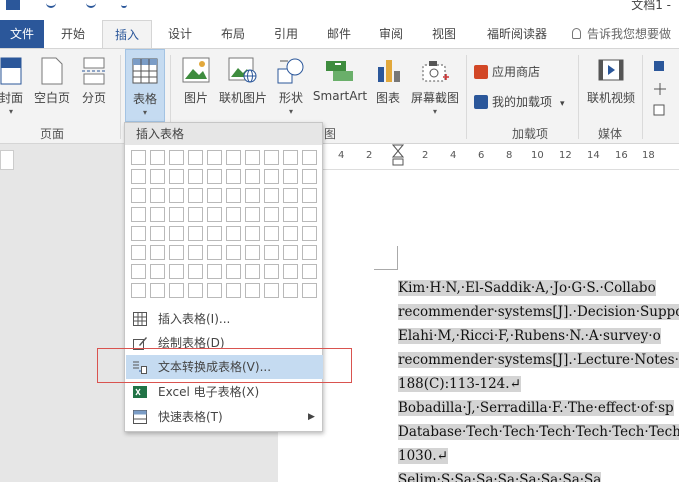 This screenshot has width=679, height=482. What do you see at coordinates (196, 87) in the screenshot?
I see `pictures-button: 图片` at bounding box center [196, 87].